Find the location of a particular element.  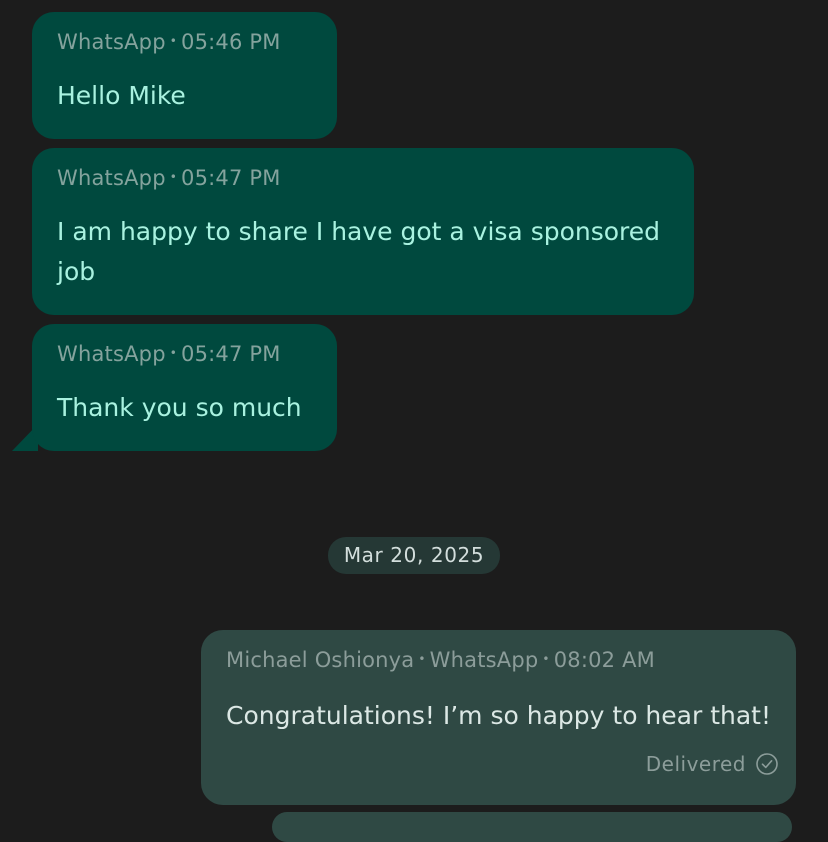

message-bubble: WhatsApp • 05:46 PM Hello Mike is located at coordinates (184, 75).